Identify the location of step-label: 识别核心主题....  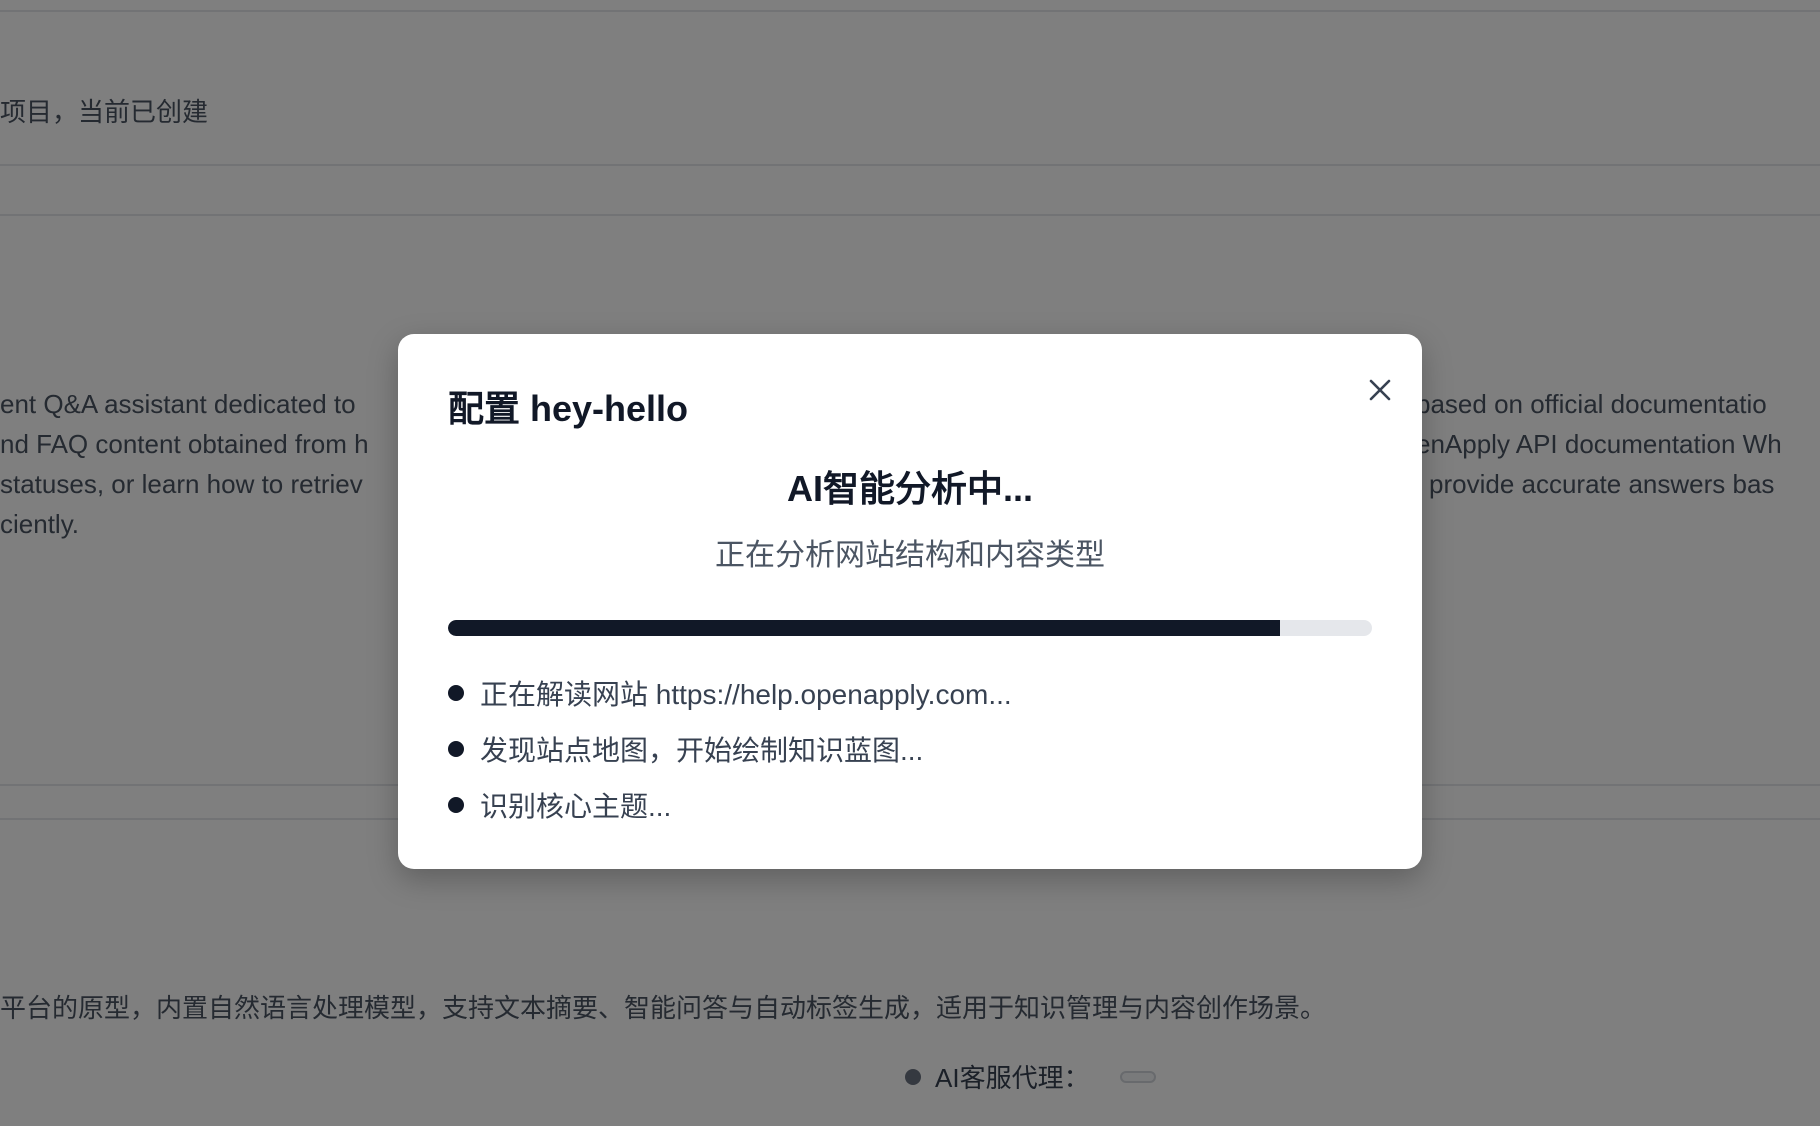
(576, 806).